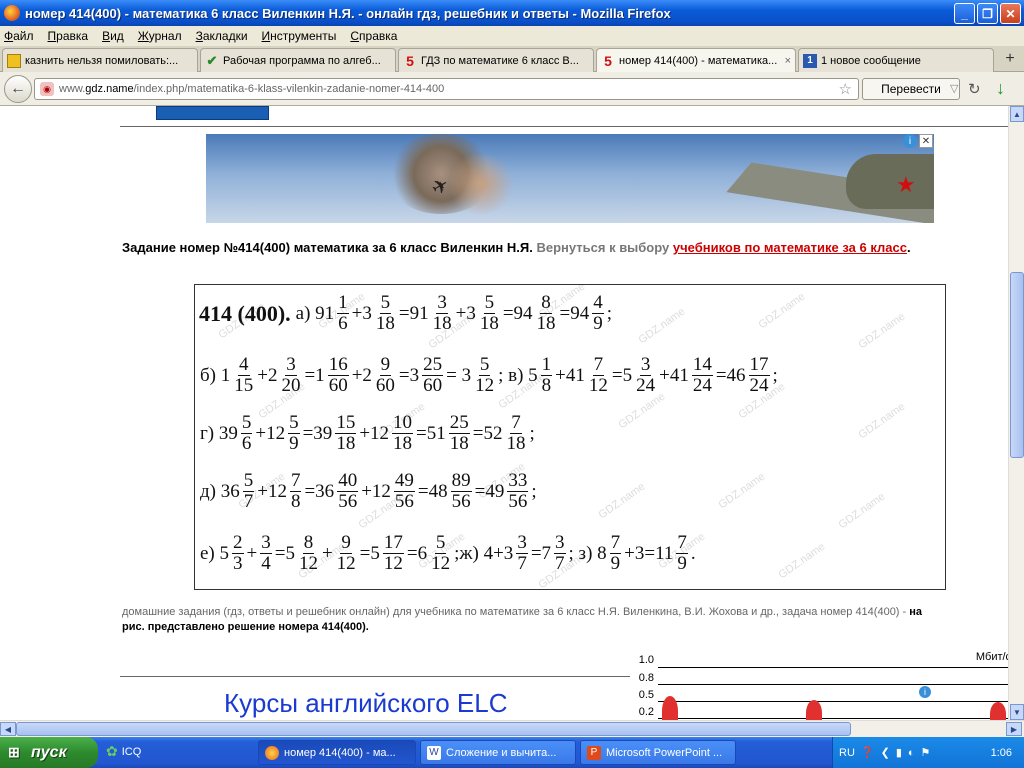 The image size is (1024, 768). I want to click on ad-banner: ✈ ★, so click(570, 178).